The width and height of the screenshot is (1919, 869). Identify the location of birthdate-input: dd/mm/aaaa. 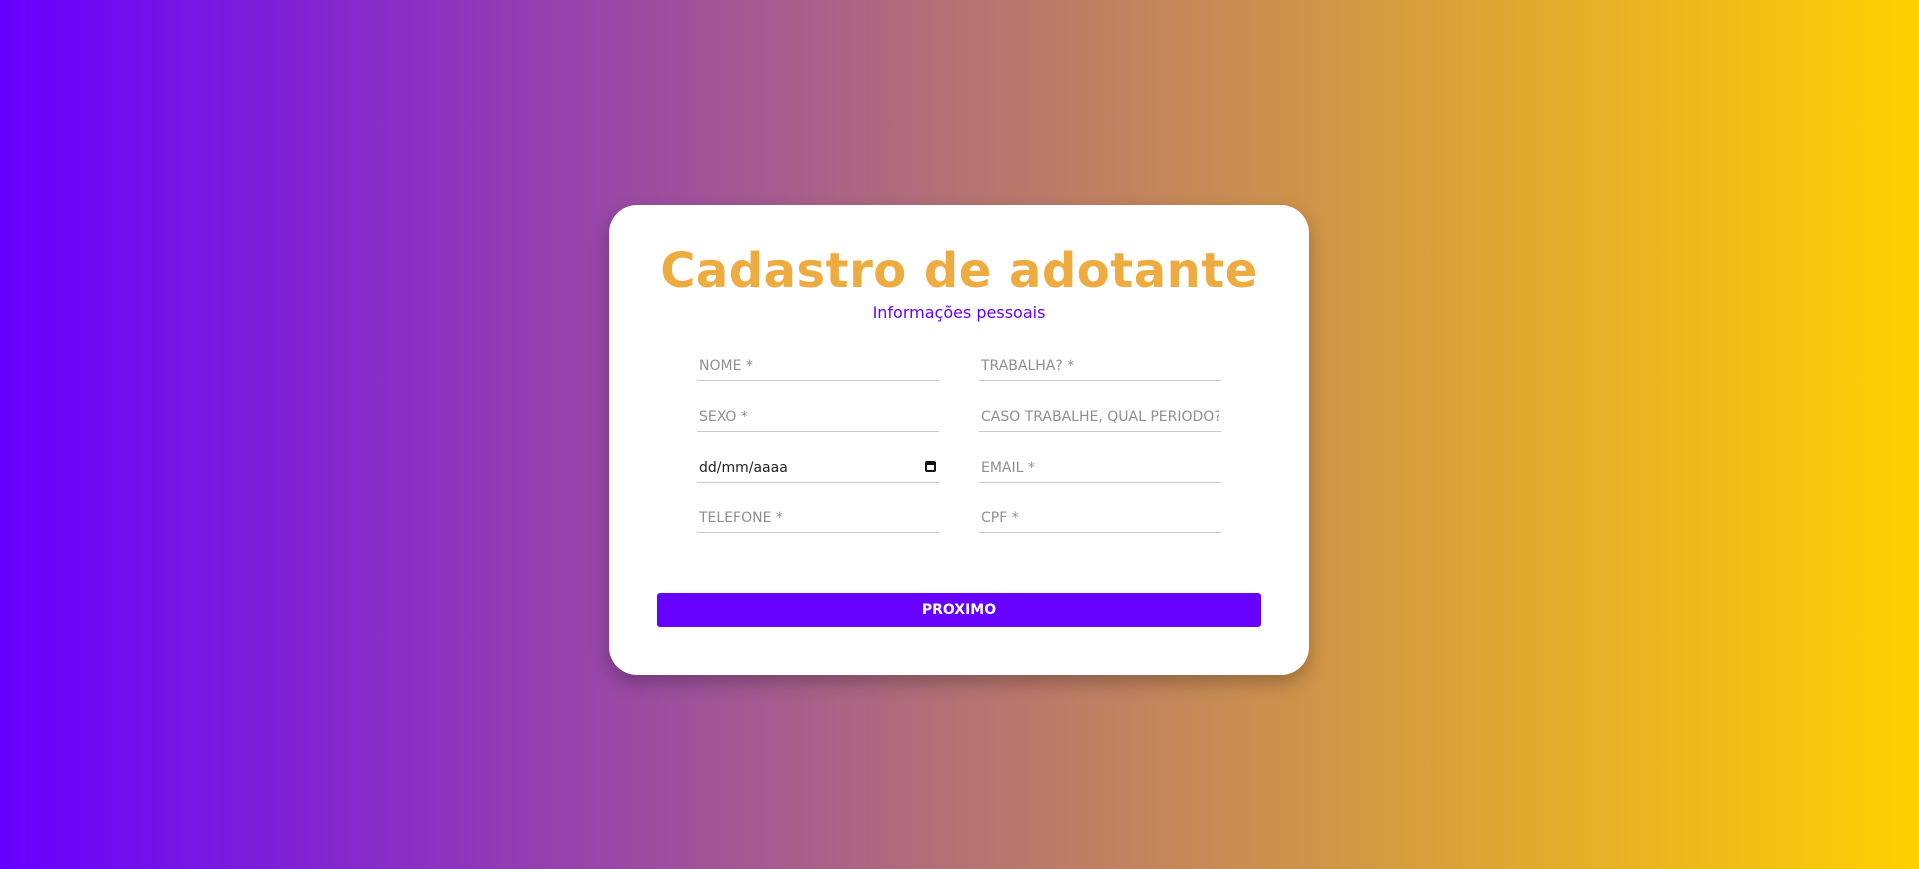
(818, 468).